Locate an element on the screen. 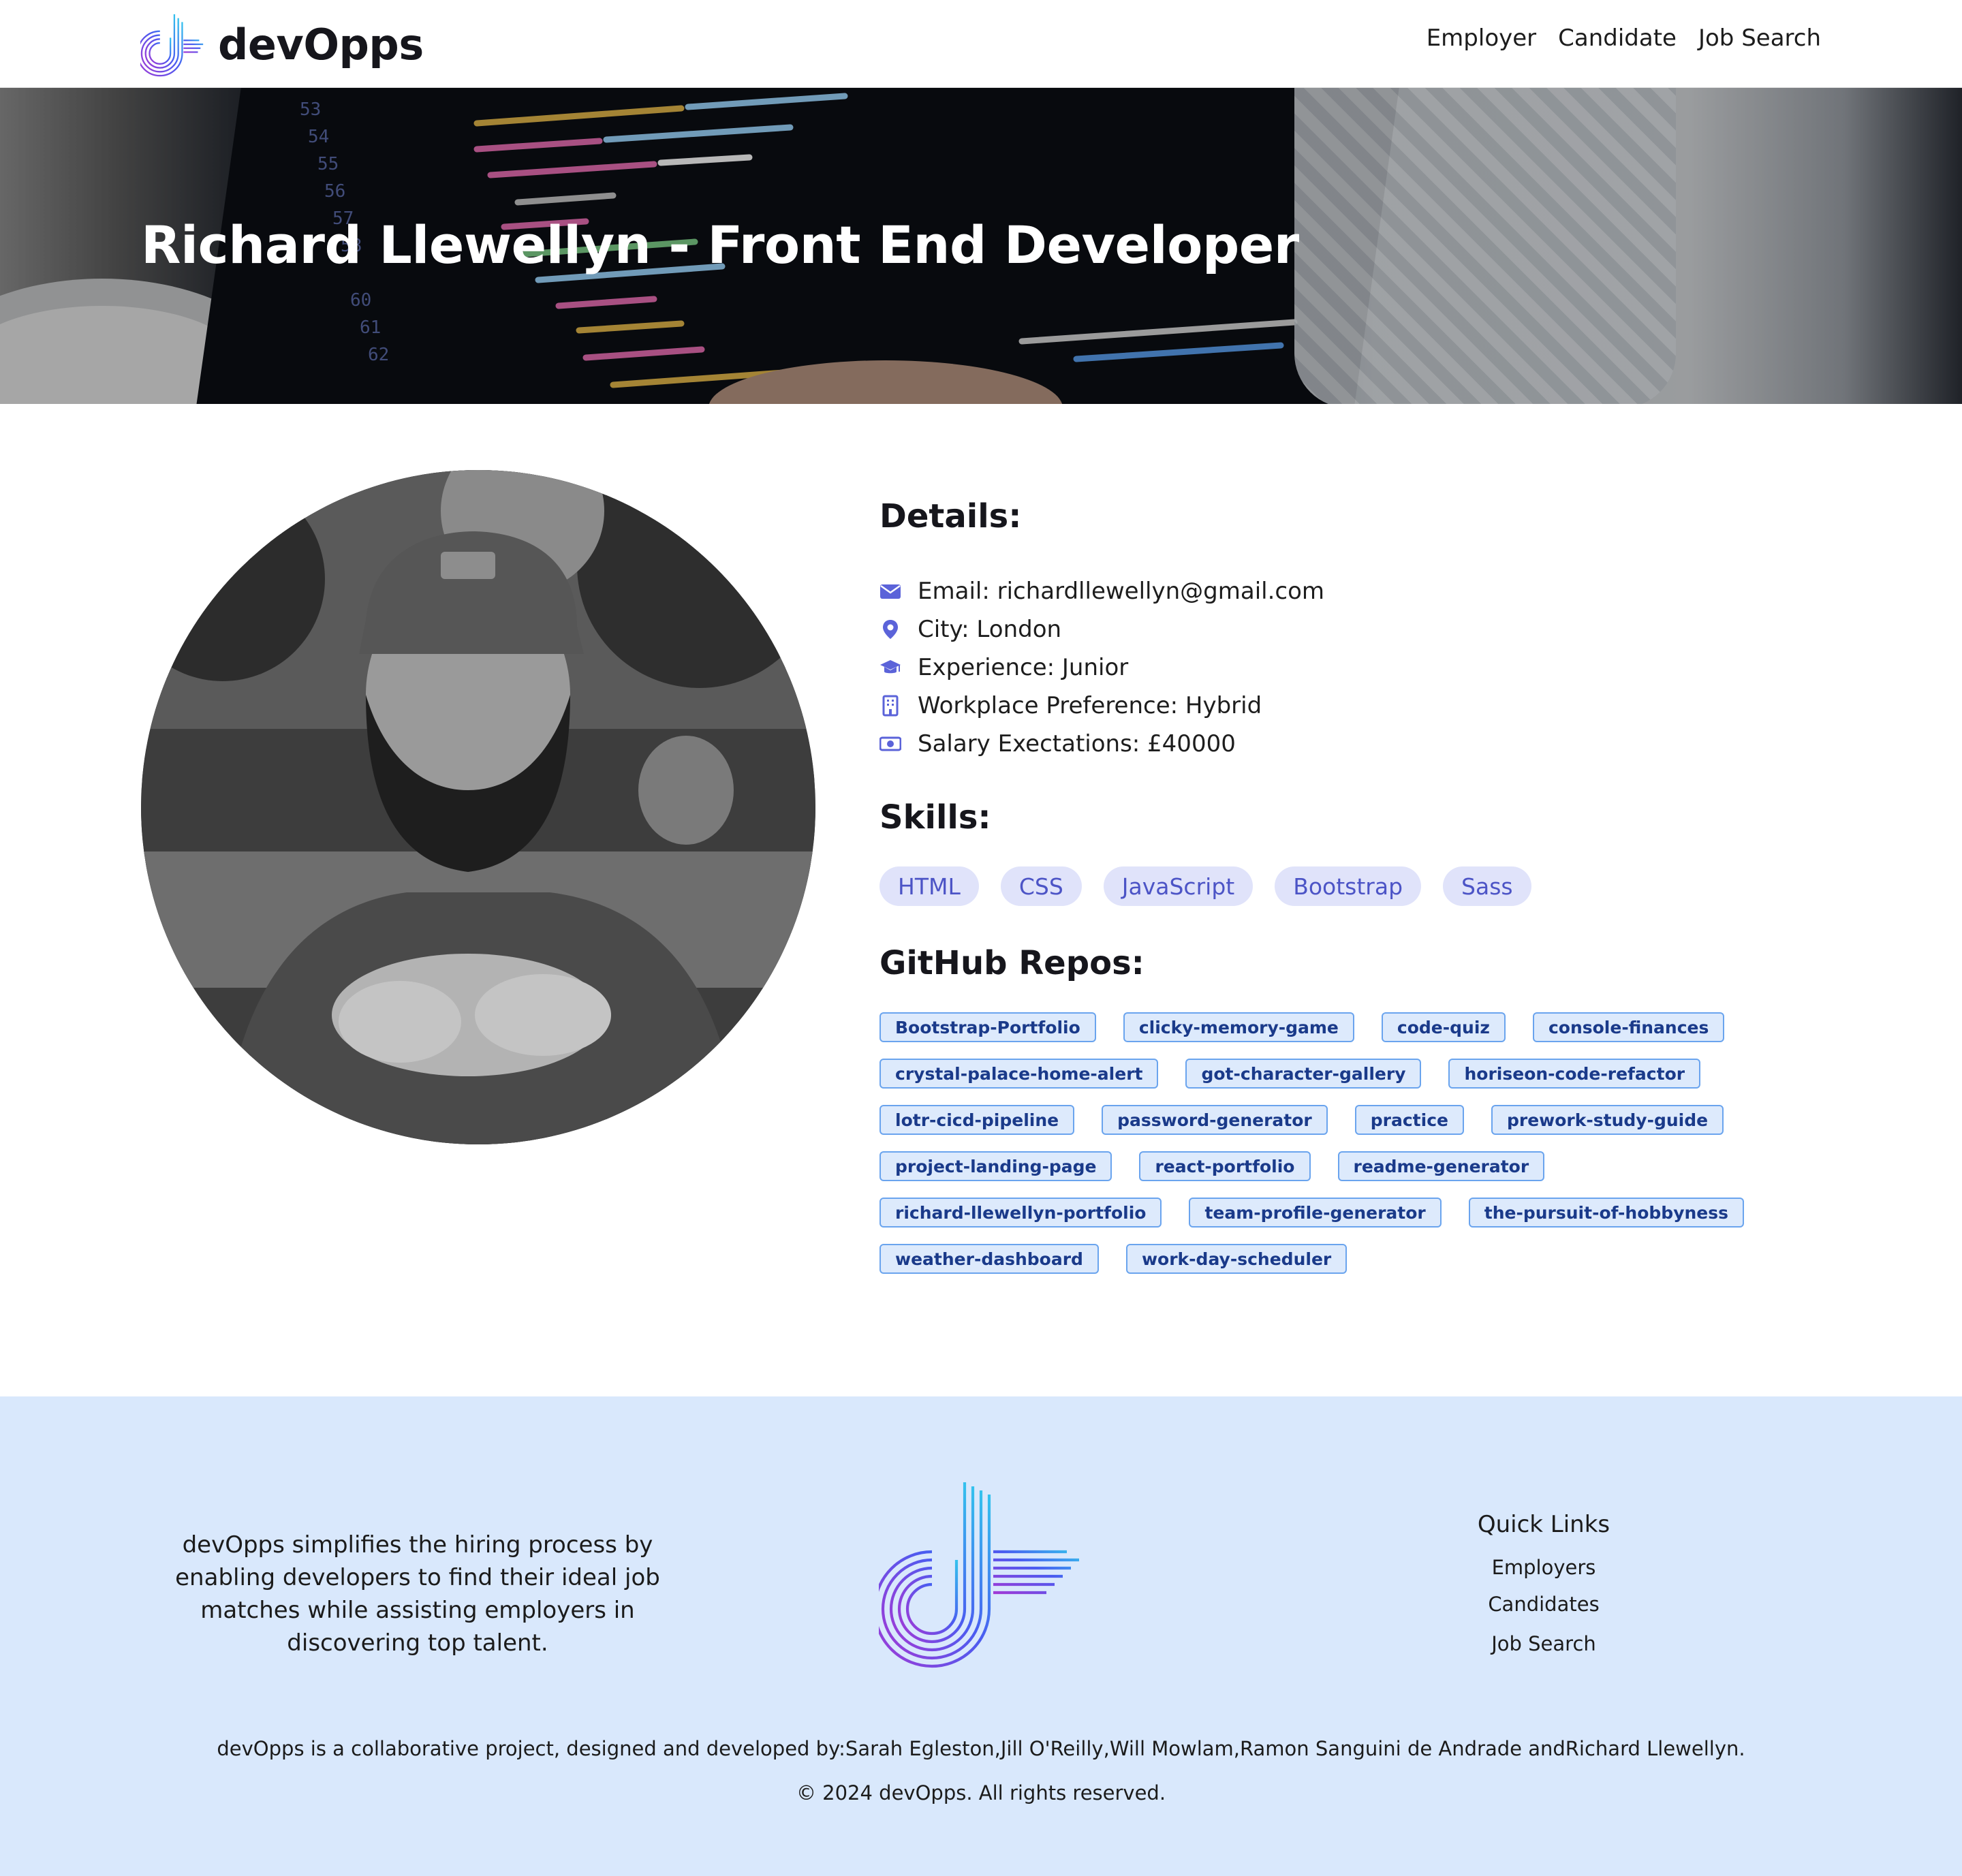 The width and height of the screenshot is (1962, 1876). skills-list: HTML CSS JavaScript Bootstrap Sass is located at coordinates (1356, 886).